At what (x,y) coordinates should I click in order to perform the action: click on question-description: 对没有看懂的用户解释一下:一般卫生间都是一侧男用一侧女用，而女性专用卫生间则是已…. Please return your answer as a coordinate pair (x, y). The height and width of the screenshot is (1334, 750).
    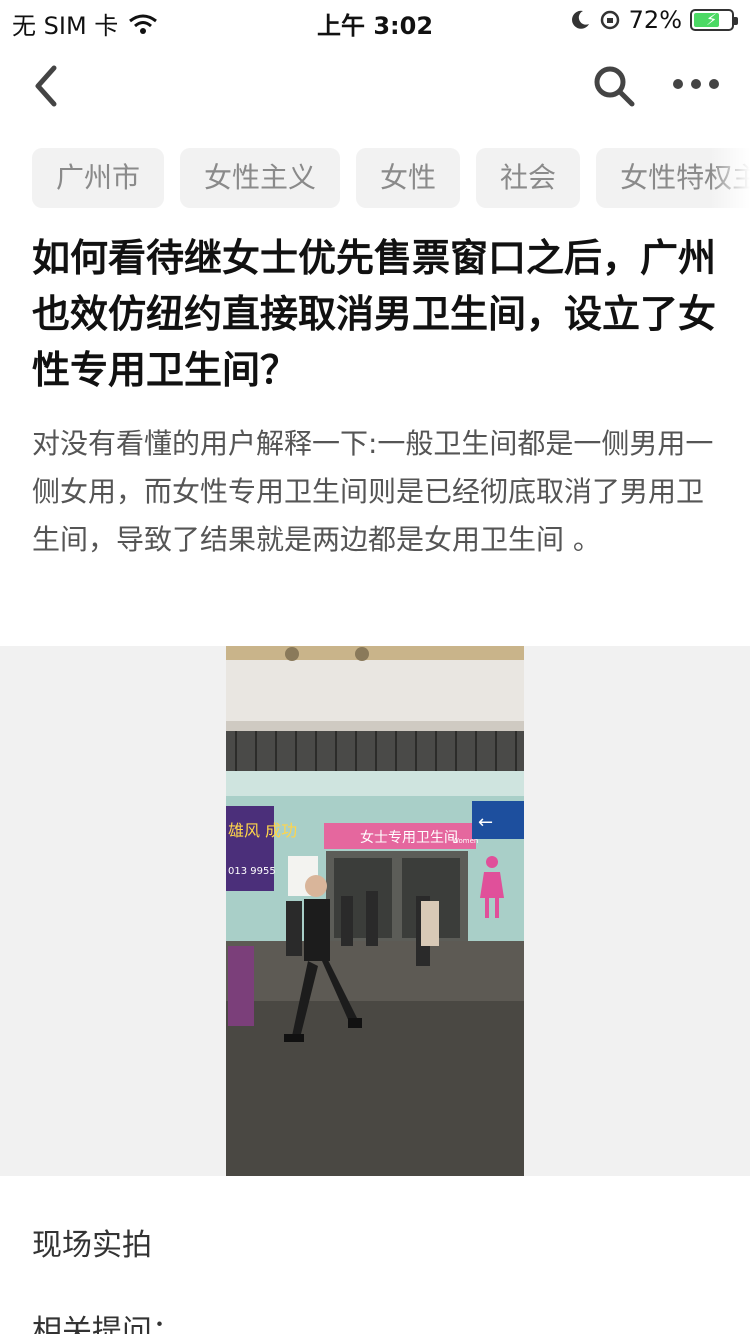
    Looking at the image, I should click on (373, 491).